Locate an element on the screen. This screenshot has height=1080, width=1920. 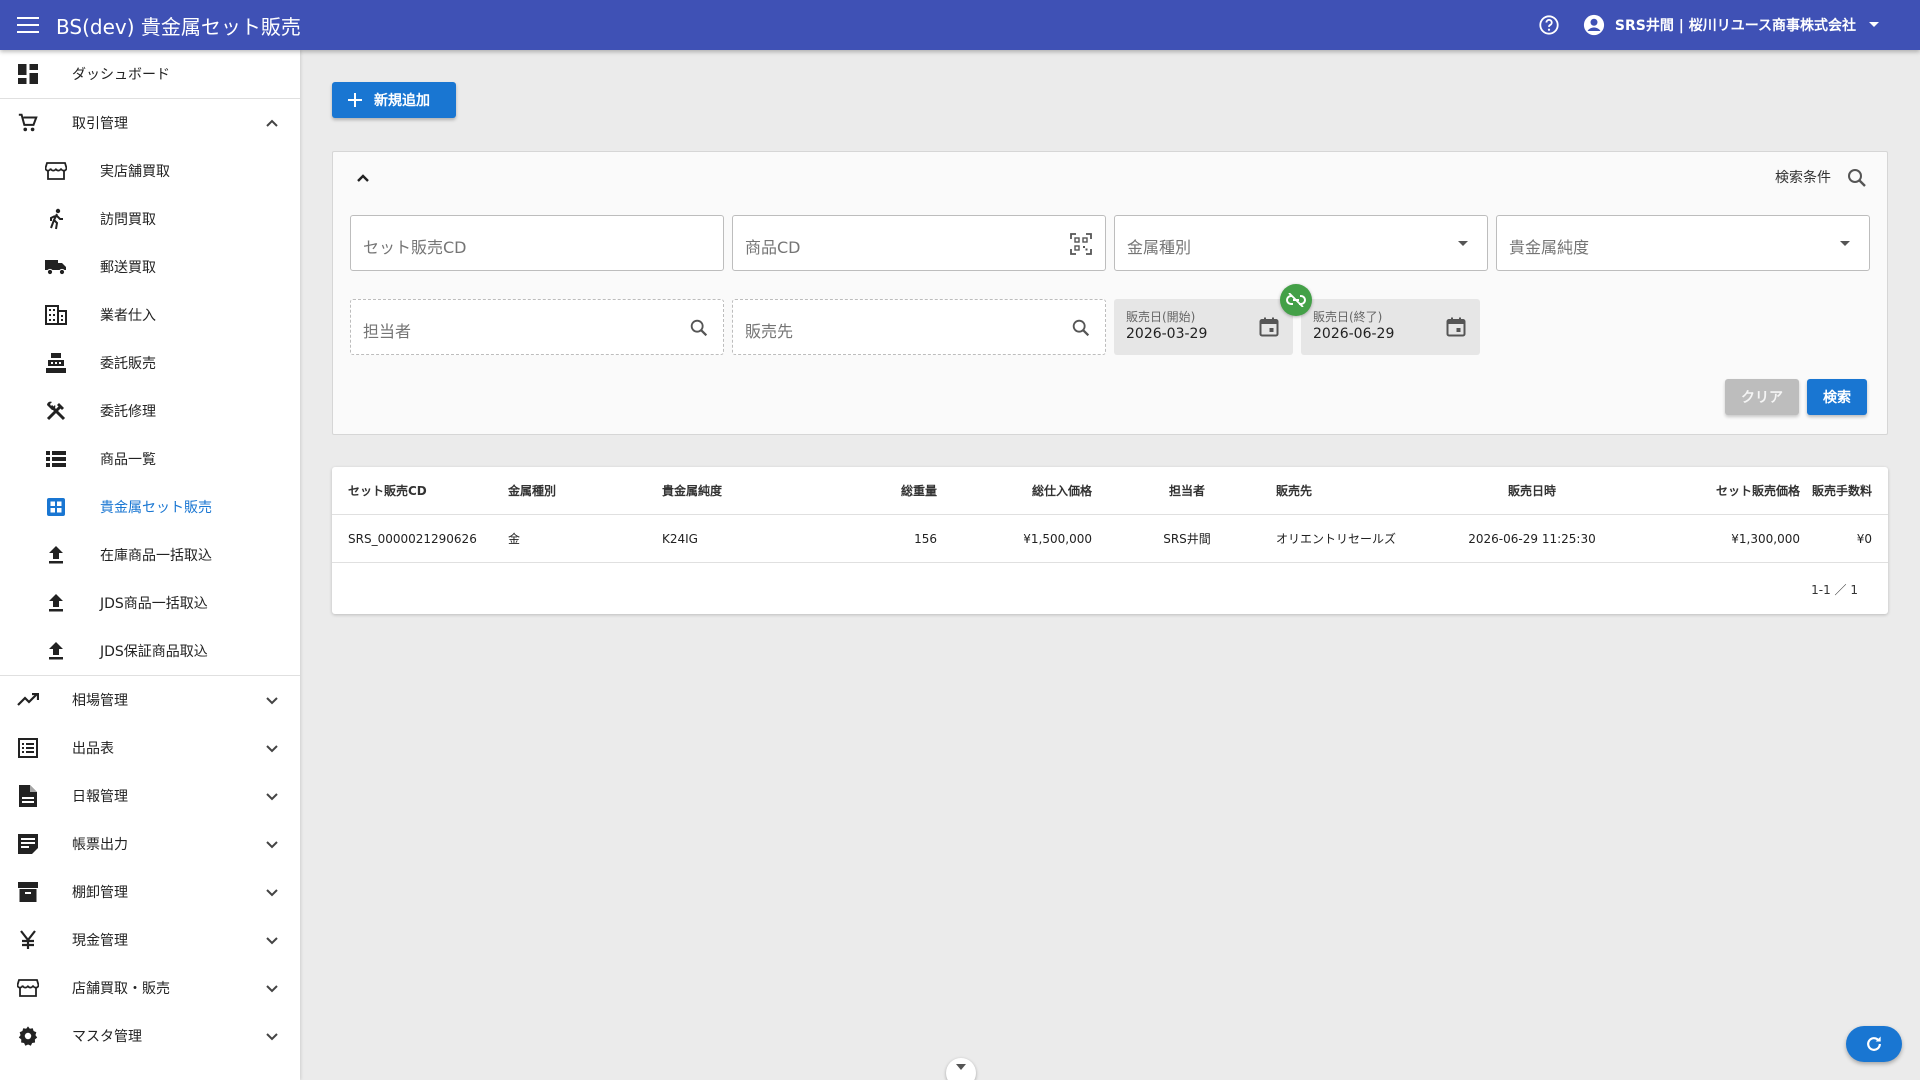
dashboard-icon is located at coordinates (28, 74).